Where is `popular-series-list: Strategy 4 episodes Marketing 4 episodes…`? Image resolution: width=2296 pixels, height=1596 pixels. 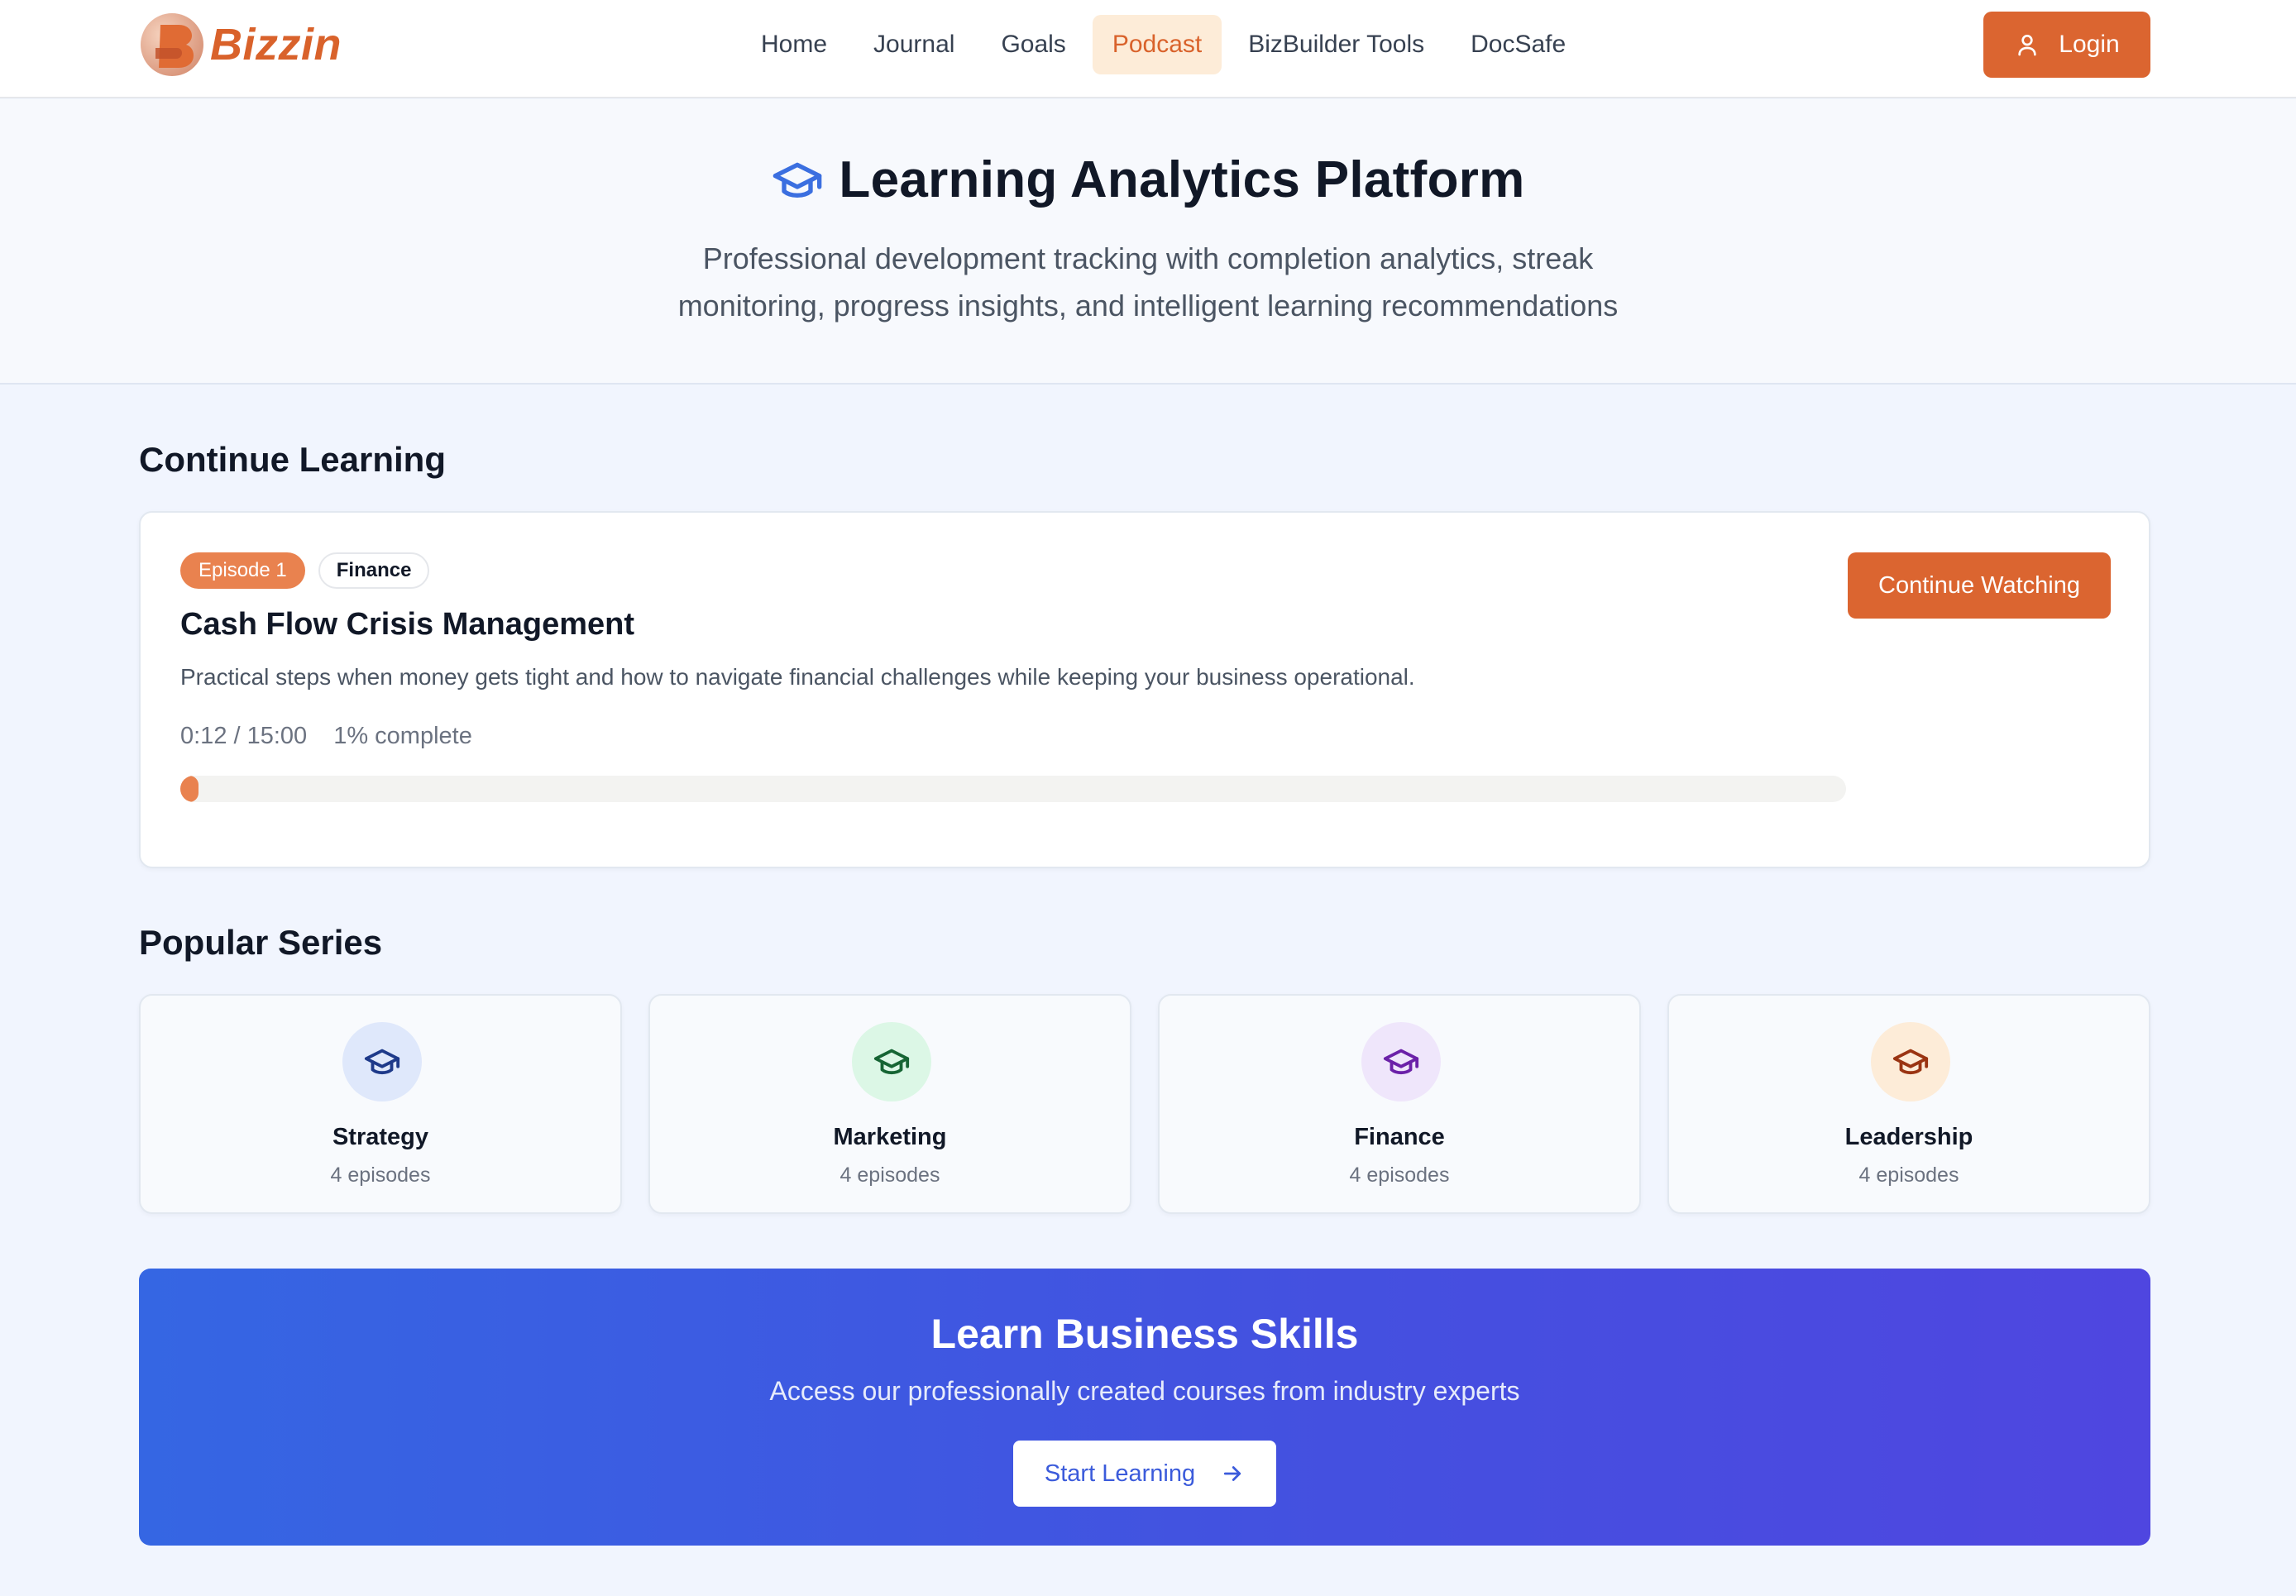 popular-series-list: Strategy 4 episodes Marketing 4 episodes… is located at coordinates (1144, 1104).